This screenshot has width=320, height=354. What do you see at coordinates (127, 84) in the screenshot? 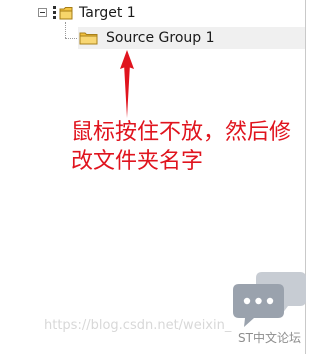
I see `arrow-up-icon` at bounding box center [127, 84].